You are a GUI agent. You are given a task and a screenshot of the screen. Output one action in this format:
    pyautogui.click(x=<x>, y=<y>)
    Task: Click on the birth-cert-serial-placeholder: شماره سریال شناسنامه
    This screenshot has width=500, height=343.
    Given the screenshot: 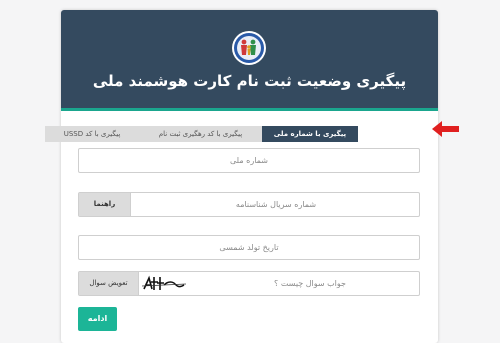 What is the action you would take?
    pyautogui.click(x=276, y=204)
    